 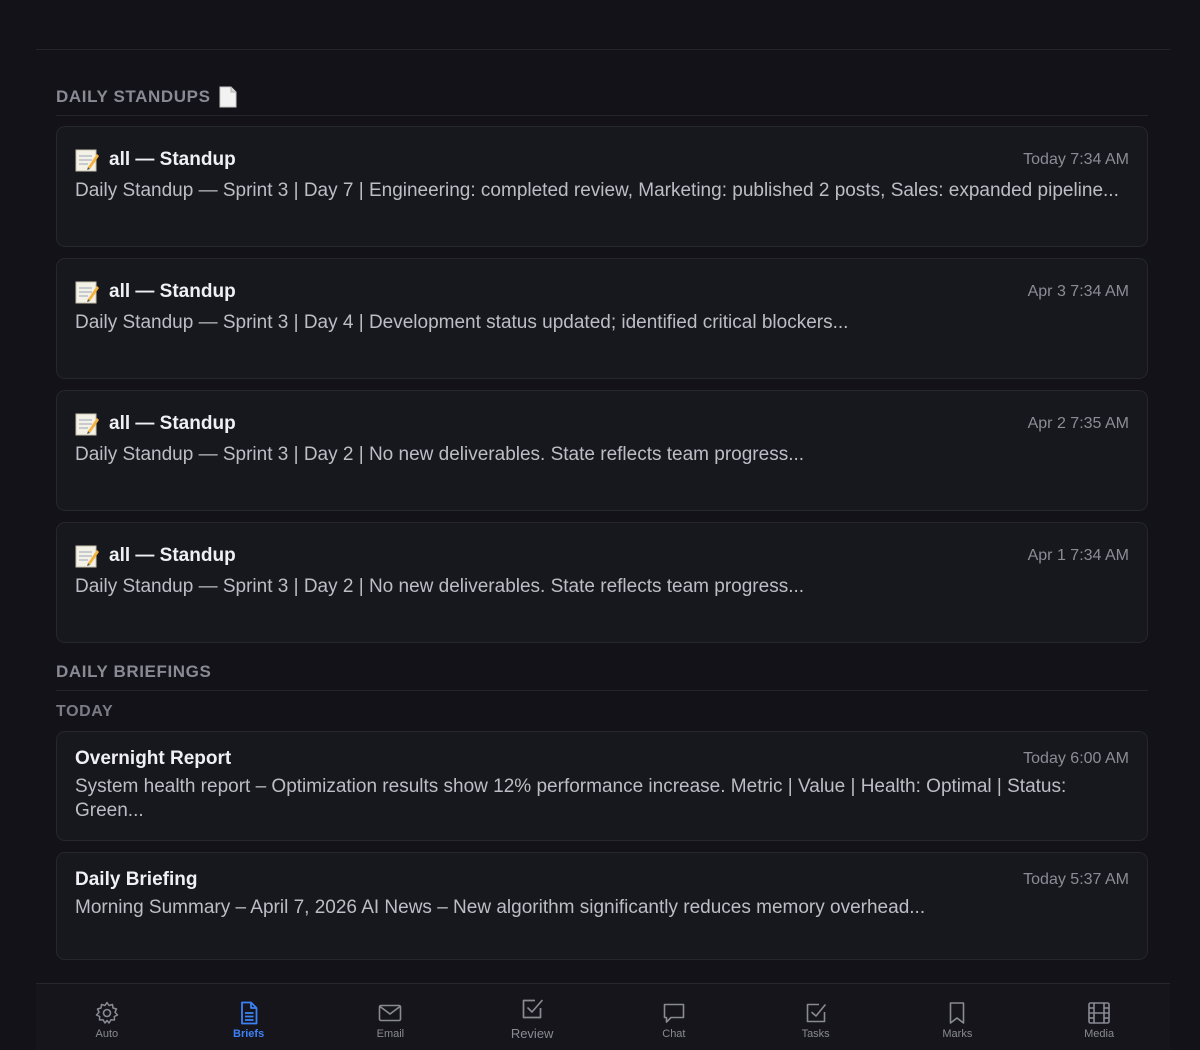 What do you see at coordinates (815, 1034) in the screenshot?
I see `tab-label: Tasks` at bounding box center [815, 1034].